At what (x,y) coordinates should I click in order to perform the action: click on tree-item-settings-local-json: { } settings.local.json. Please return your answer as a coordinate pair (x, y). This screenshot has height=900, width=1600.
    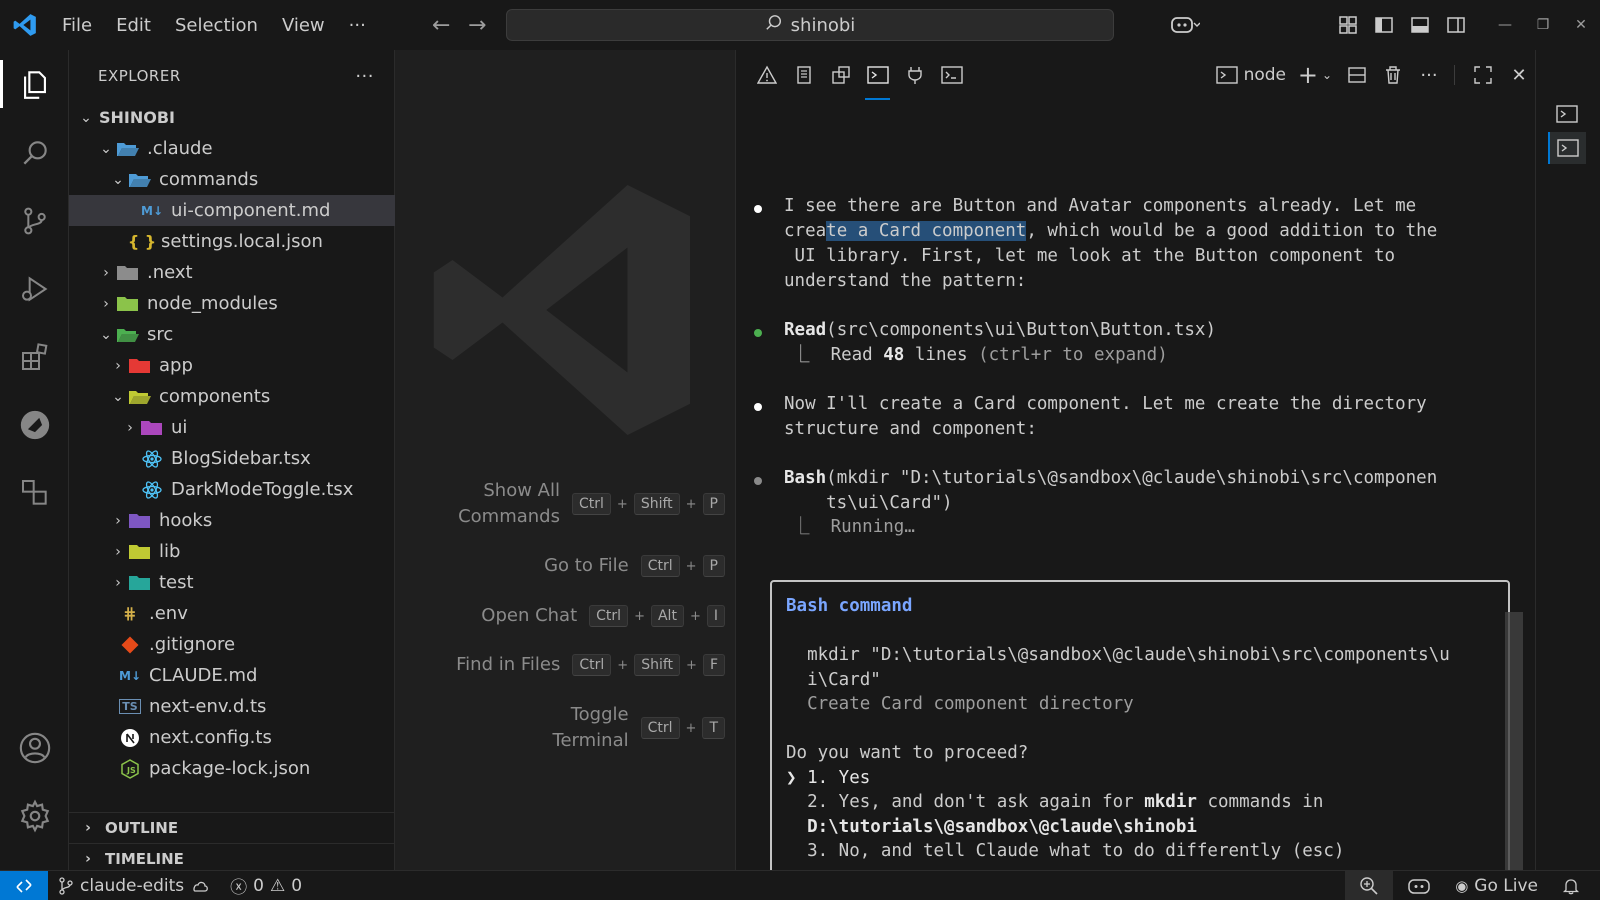
    Looking at the image, I should click on (232, 241).